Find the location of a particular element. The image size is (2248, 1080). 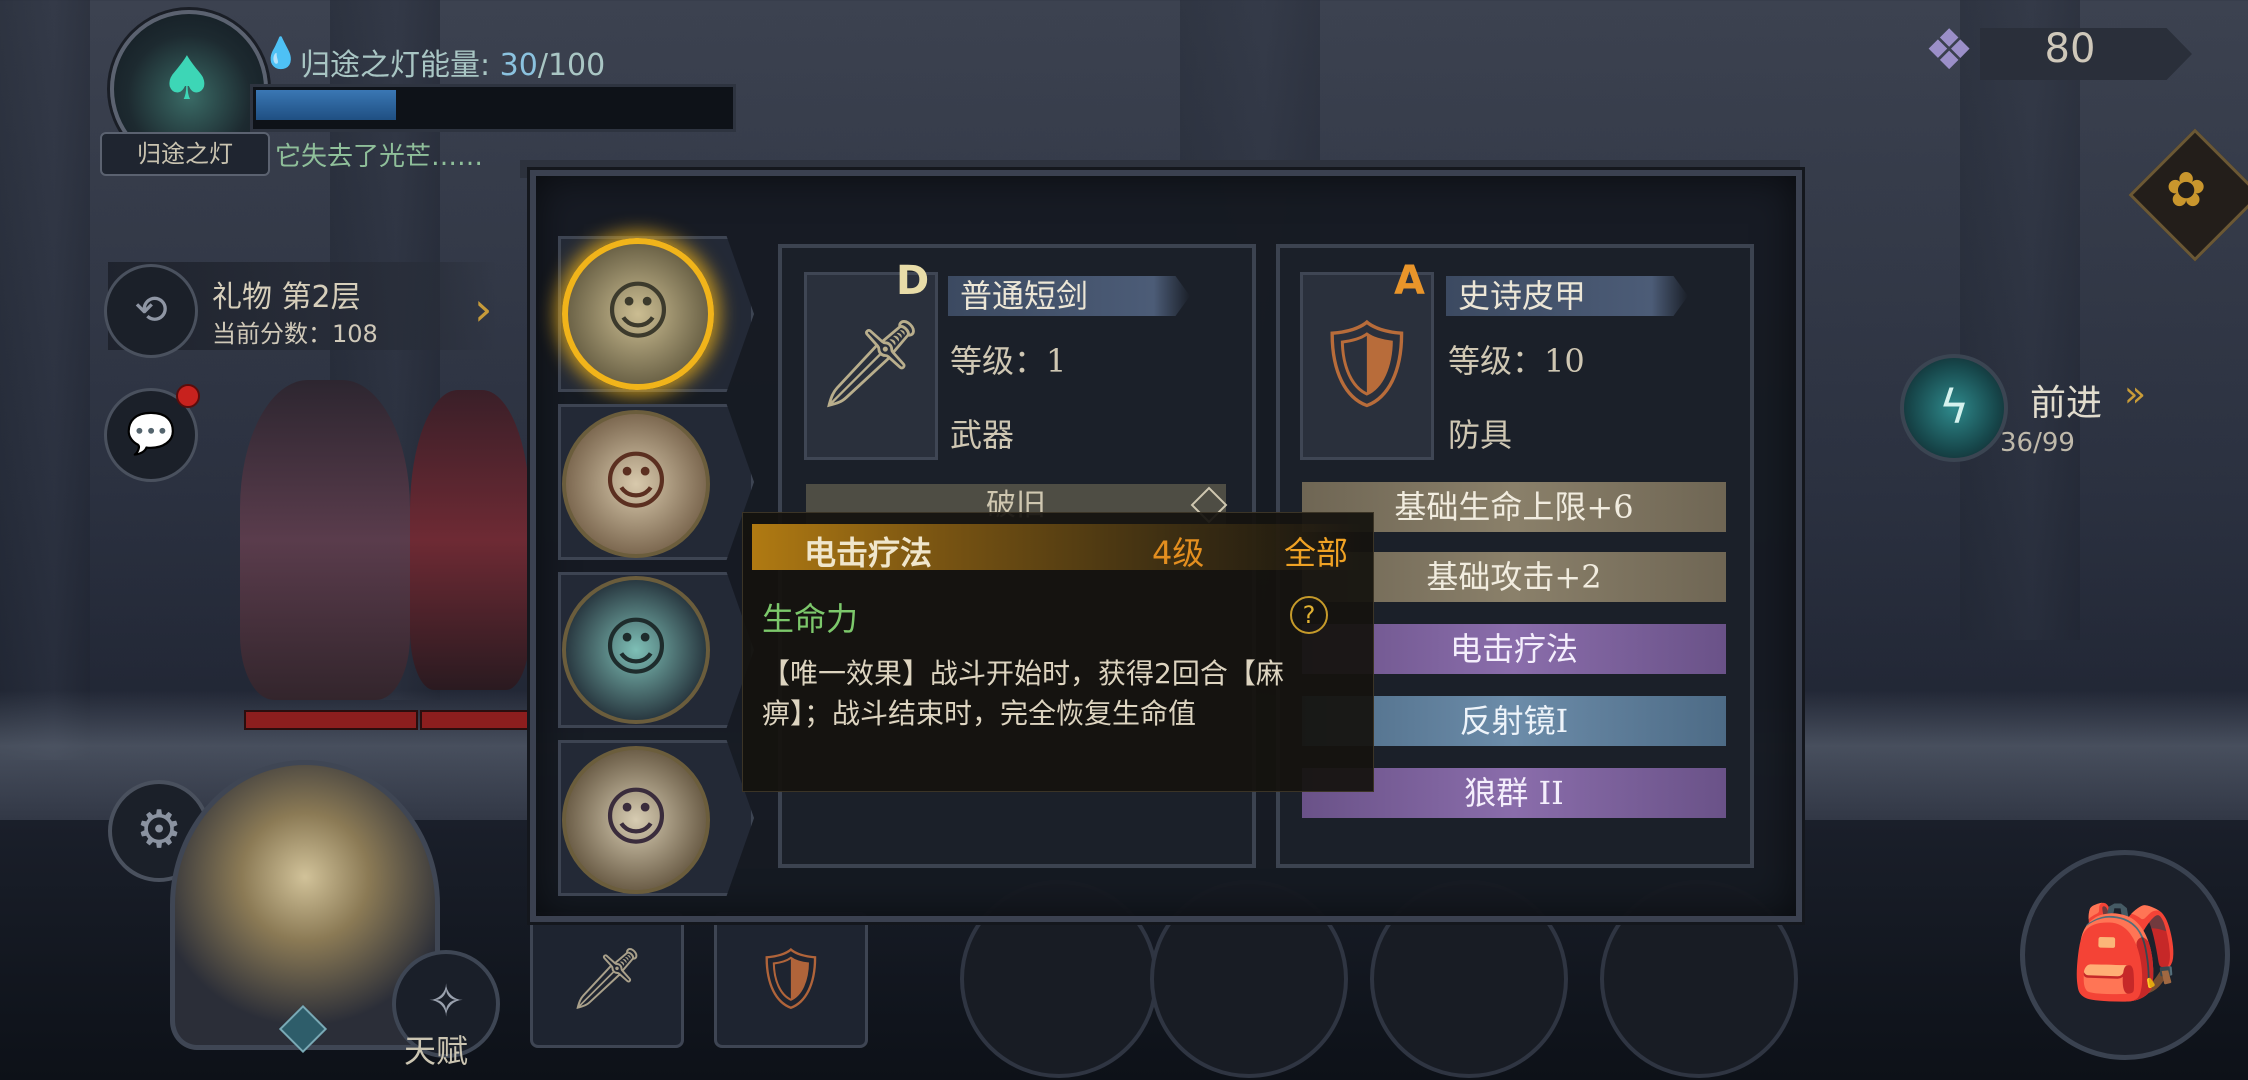

warrior-character is located at coordinates (470, 540).